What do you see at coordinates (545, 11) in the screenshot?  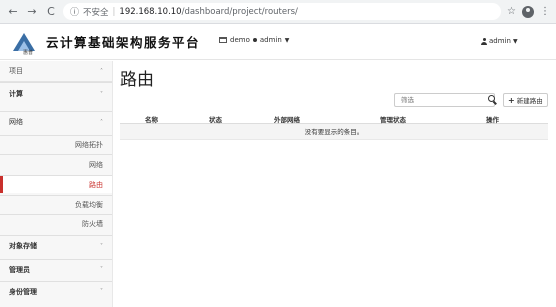 I see `browser-menu-icon: ⋮` at bounding box center [545, 11].